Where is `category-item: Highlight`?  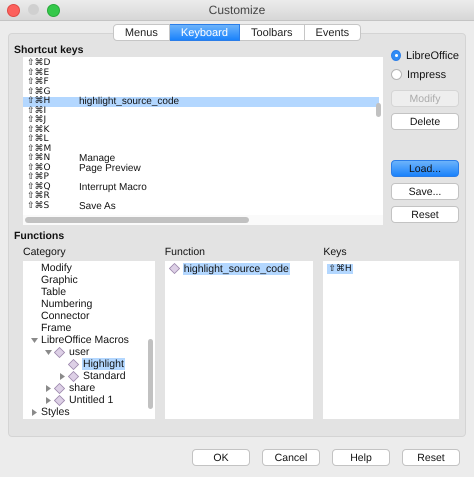
category-item: Highlight is located at coordinates (103, 364).